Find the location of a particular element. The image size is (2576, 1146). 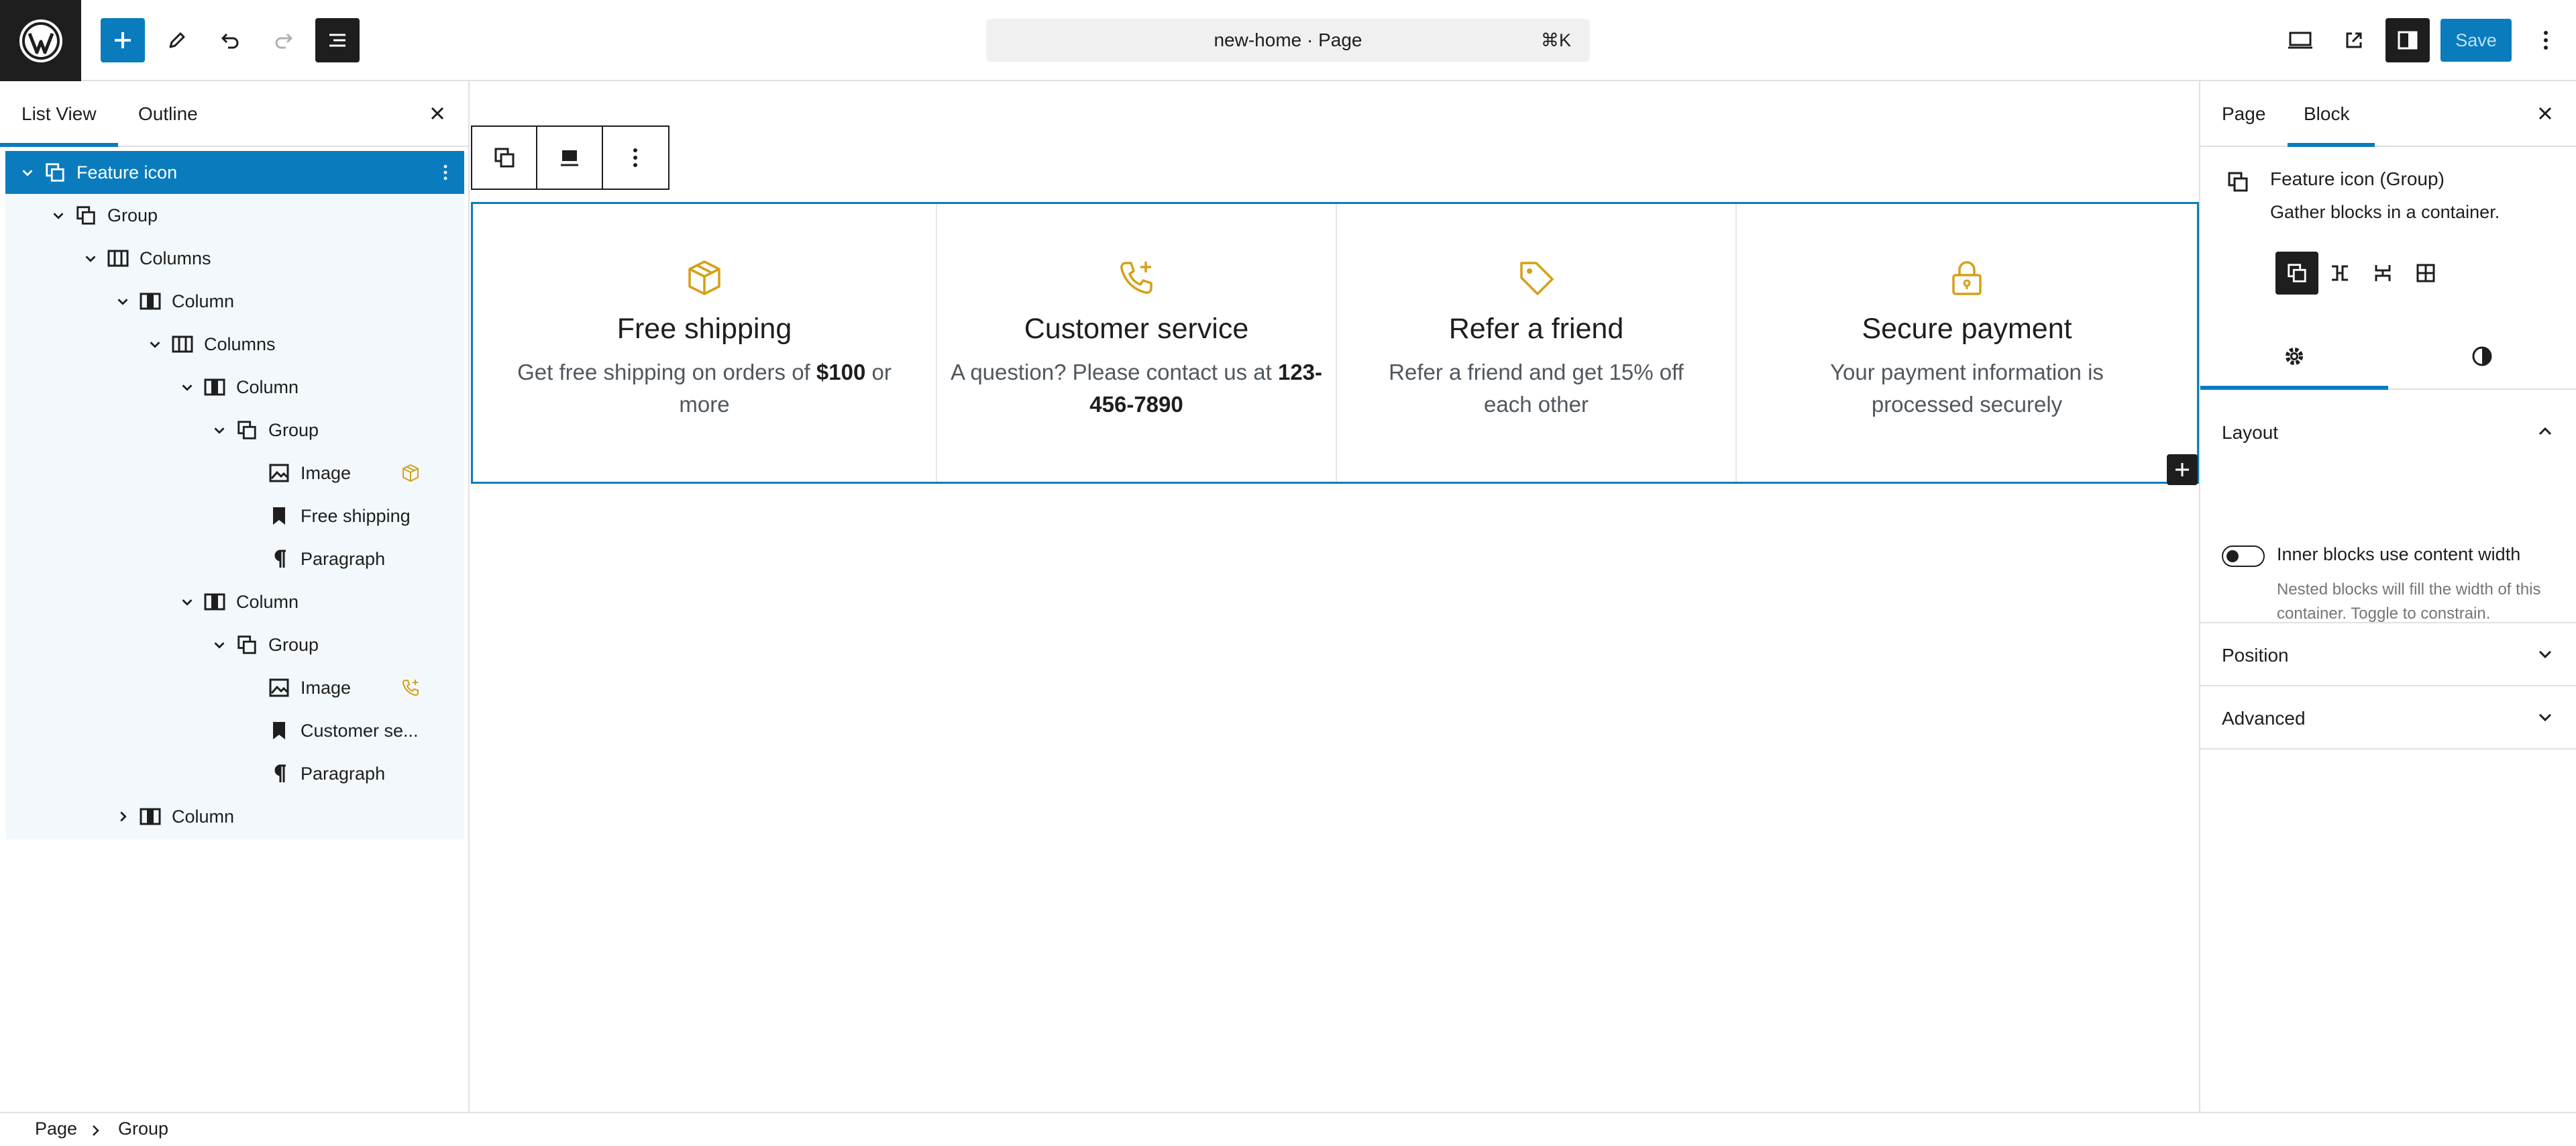

desktop-icon is located at coordinates (2300, 40).